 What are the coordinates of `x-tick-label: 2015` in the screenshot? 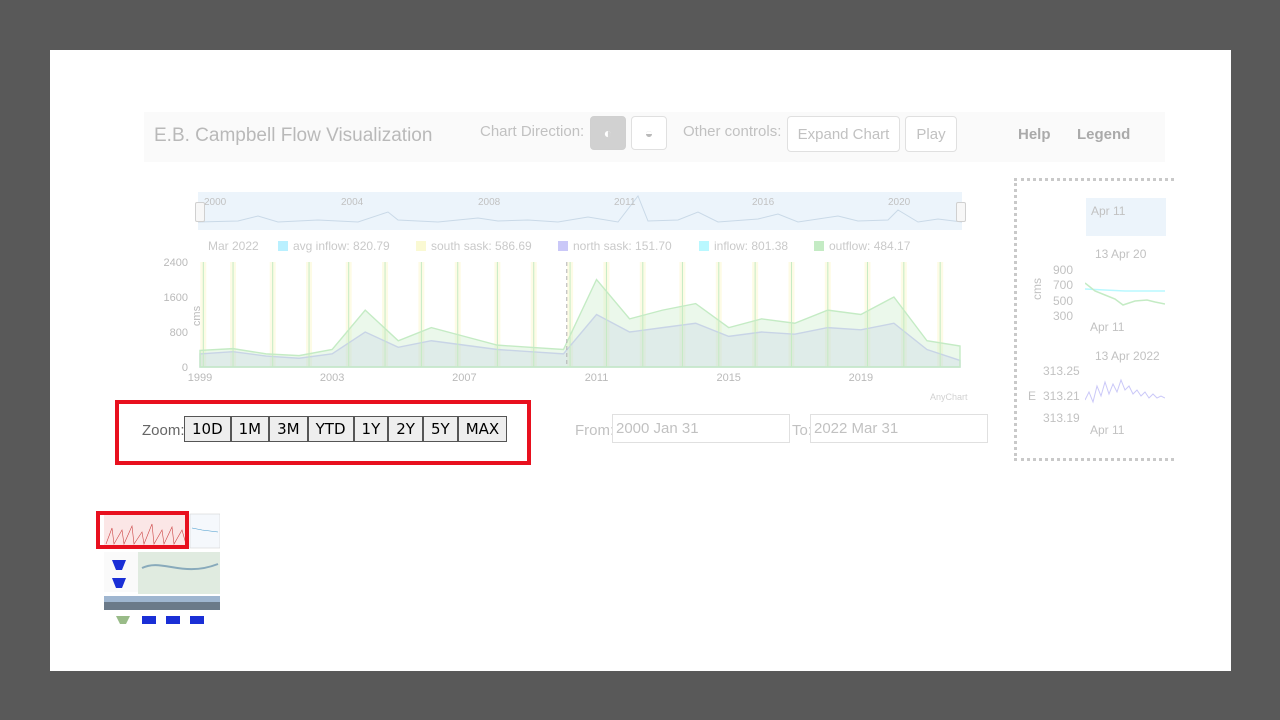 It's located at (728, 378).